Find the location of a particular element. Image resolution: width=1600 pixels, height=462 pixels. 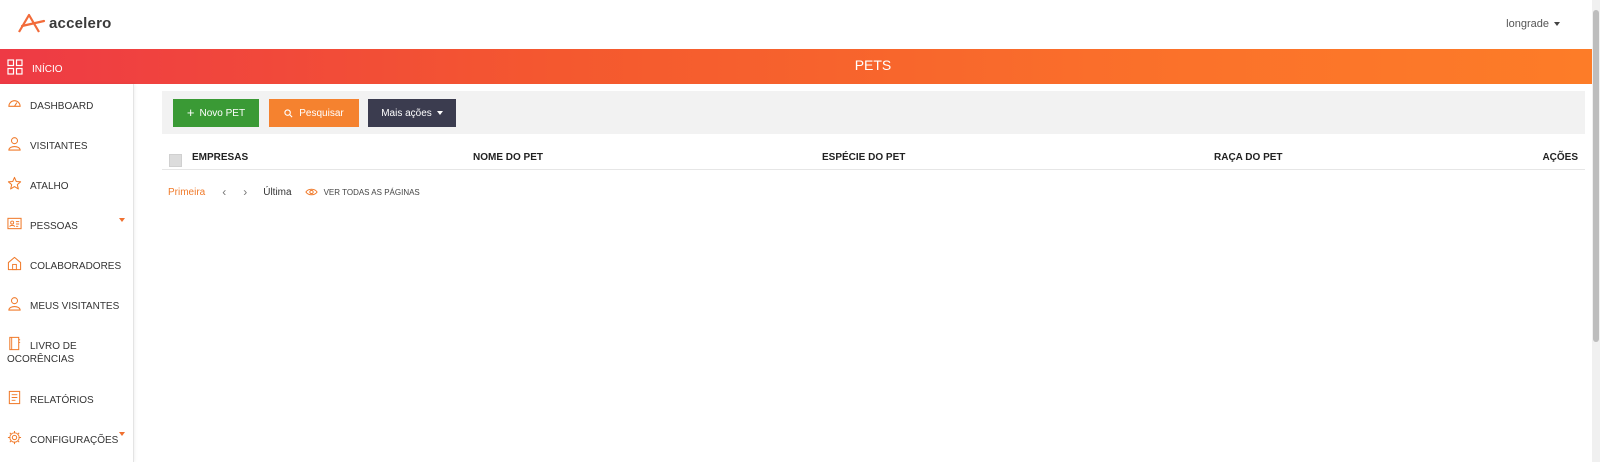

sidebar-item-colaboradores: COLABORADORES is located at coordinates (67, 264).